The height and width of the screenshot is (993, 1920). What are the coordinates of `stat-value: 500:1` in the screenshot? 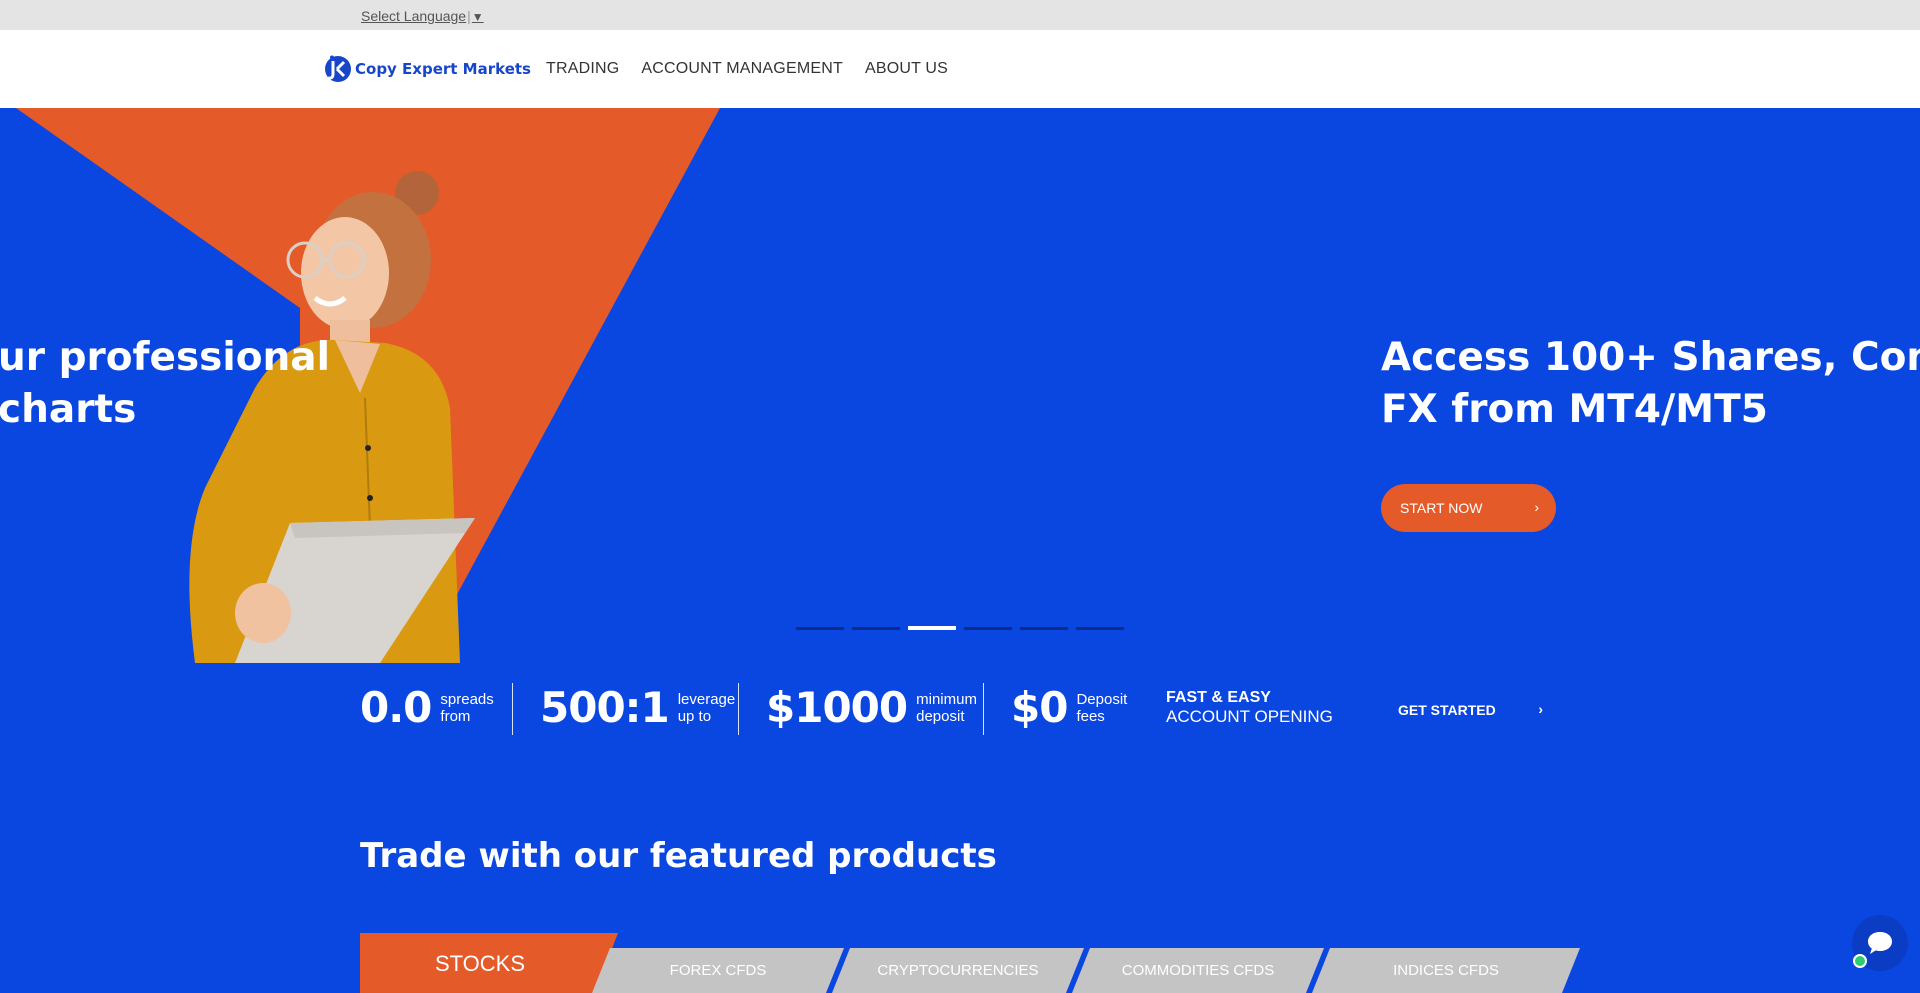 It's located at (605, 707).